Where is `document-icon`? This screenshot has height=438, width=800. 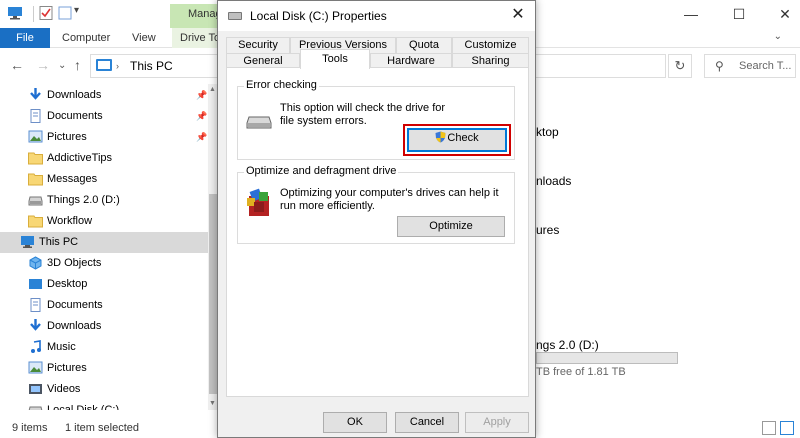
document-icon is located at coordinates (35, 305).